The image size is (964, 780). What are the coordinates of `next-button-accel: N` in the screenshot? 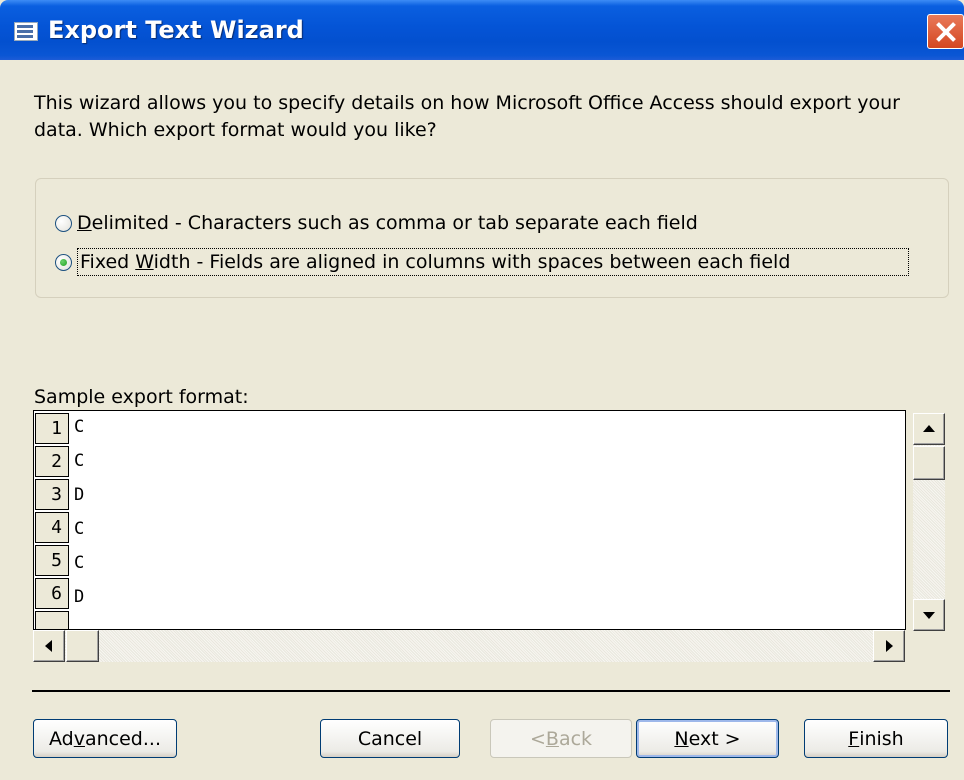 It's located at (681, 738).